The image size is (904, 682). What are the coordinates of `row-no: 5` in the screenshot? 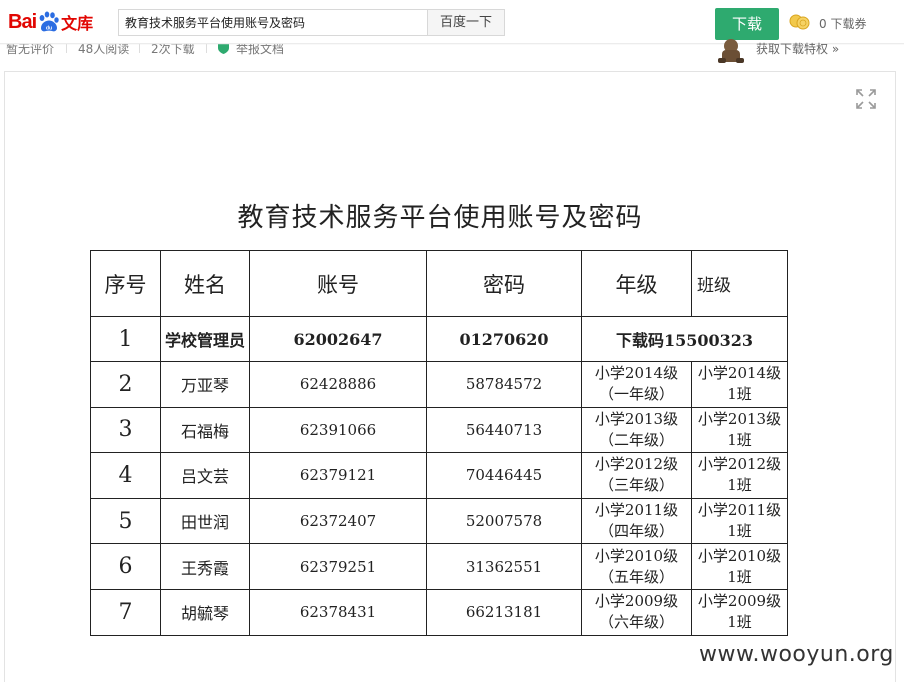 It's located at (125, 521).